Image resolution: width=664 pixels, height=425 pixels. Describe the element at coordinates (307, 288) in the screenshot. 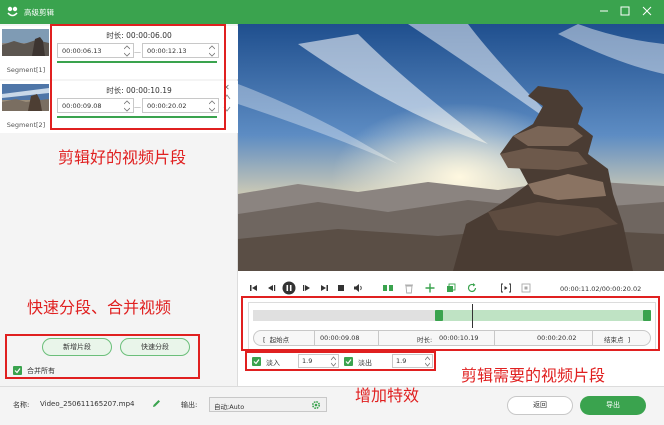

I see `step-forward-icon` at that location.